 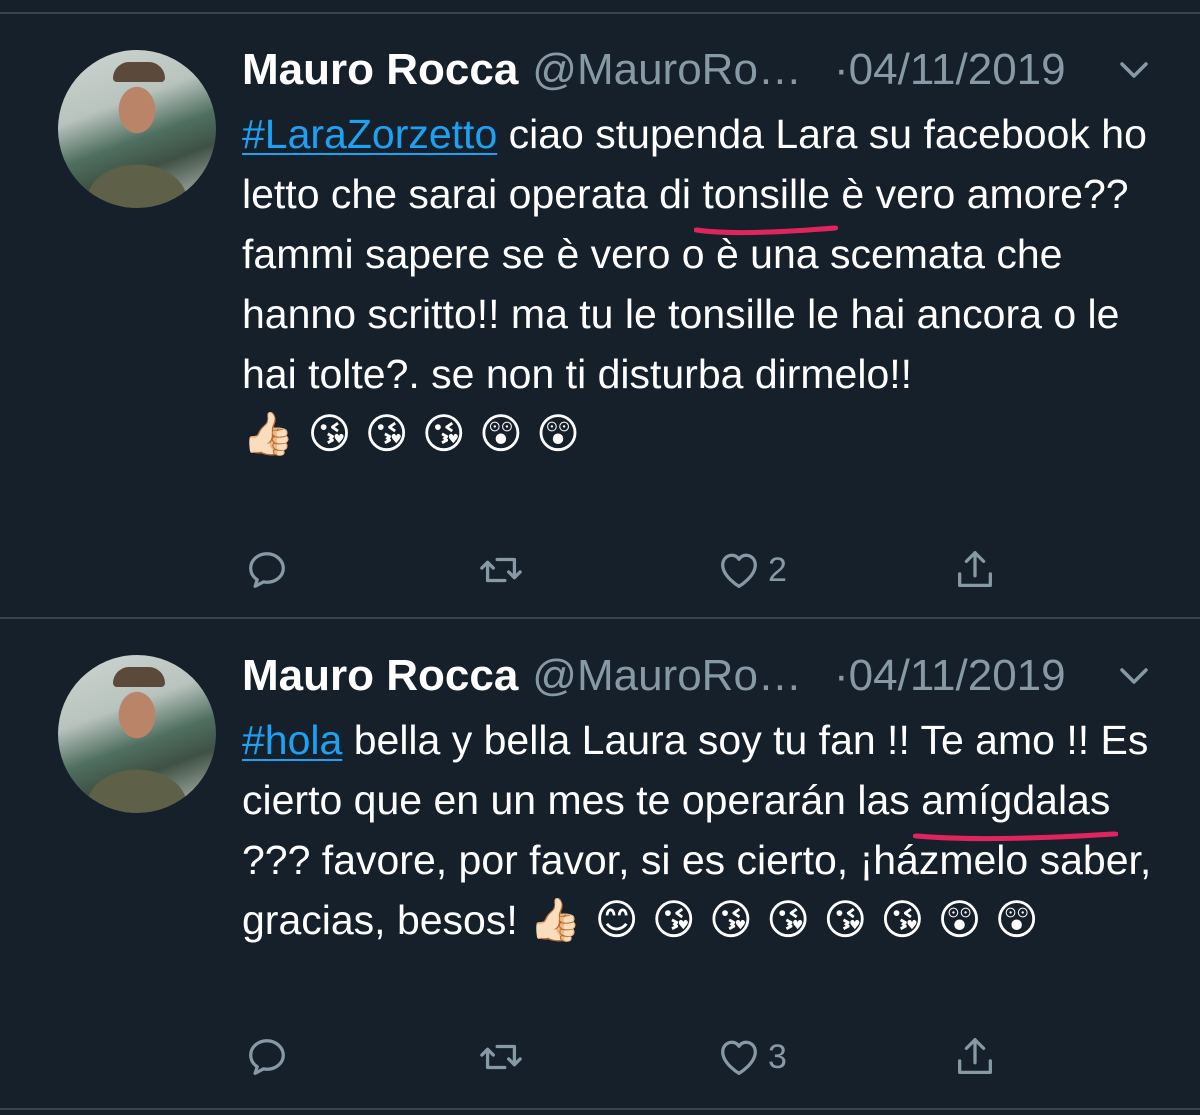 I want to click on emoji-row: 👍🏻 😘 😘 😘 😲 😲, so click(x=411, y=433).